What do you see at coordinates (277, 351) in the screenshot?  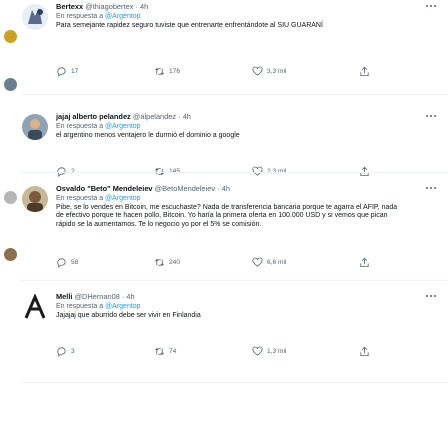 I see `like-count: 1,3 mil` at bounding box center [277, 351].